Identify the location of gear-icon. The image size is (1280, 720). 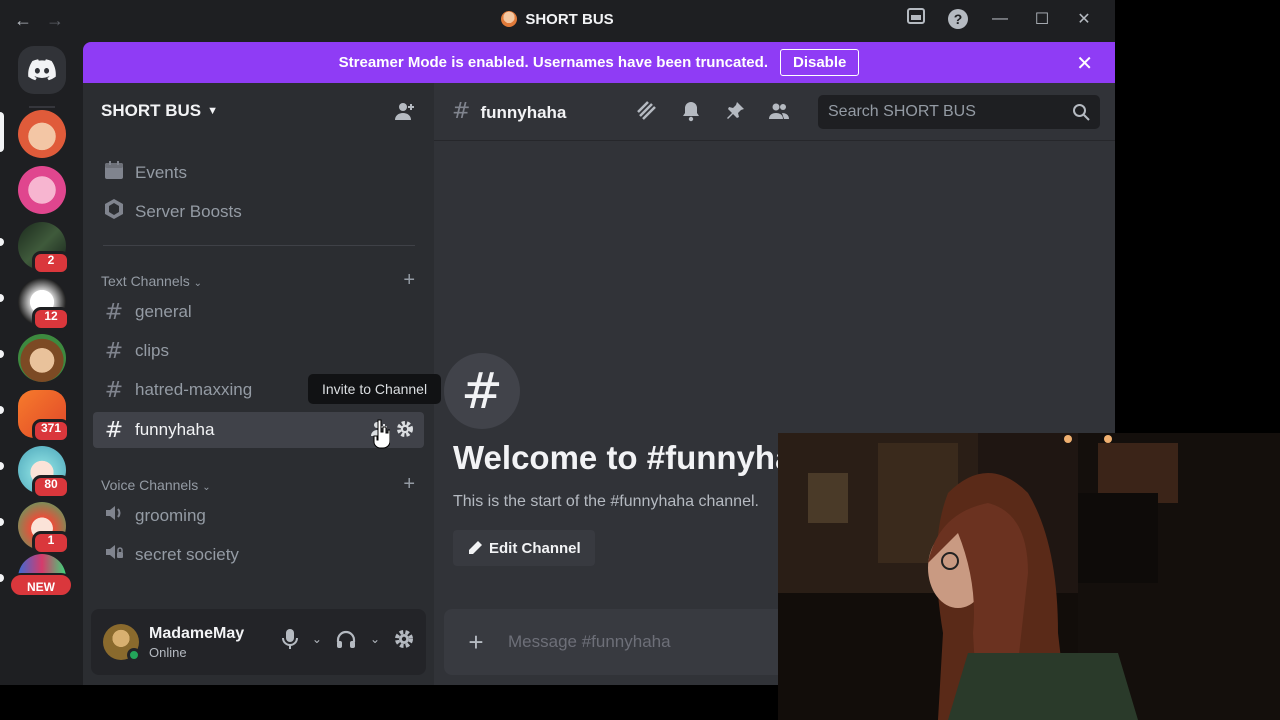
(405, 429).